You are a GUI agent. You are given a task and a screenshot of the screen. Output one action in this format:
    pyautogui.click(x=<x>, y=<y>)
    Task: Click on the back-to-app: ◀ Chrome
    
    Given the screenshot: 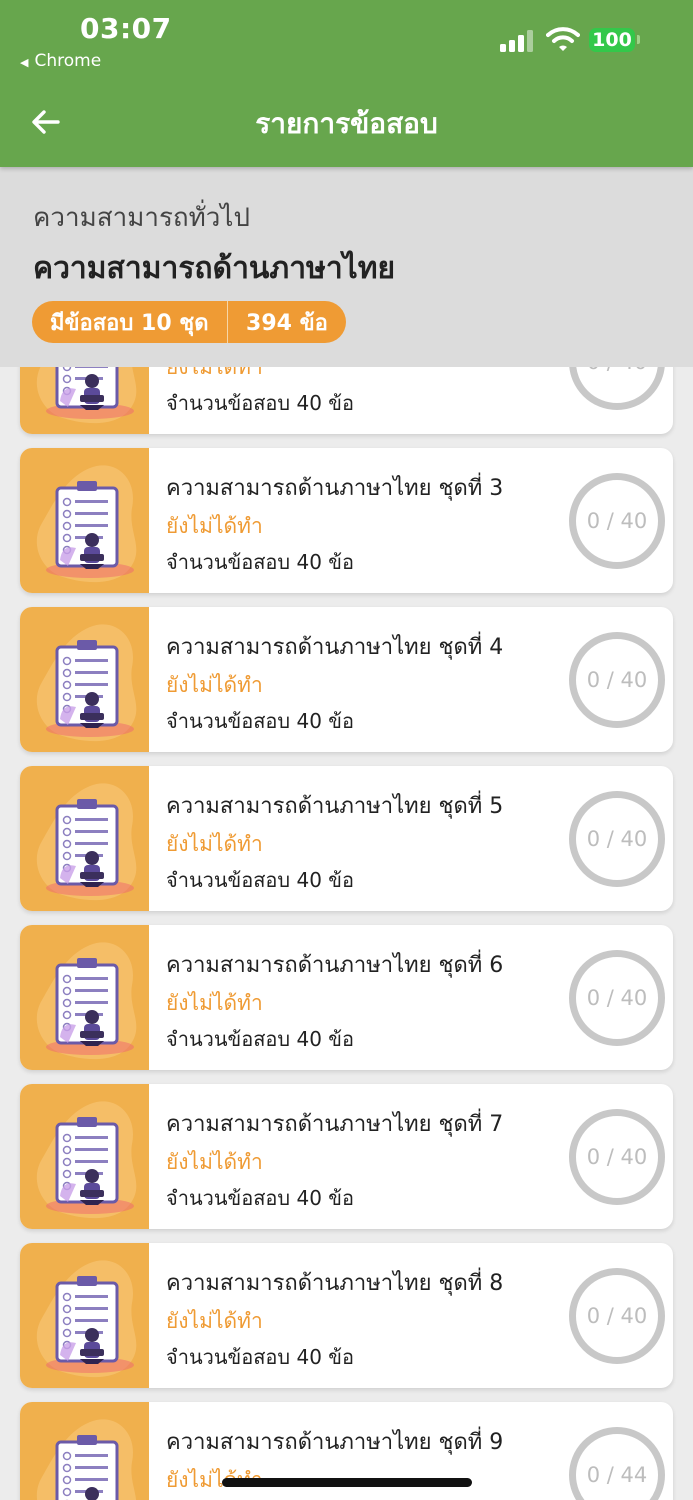 What is the action you would take?
    pyautogui.click(x=60, y=61)
    